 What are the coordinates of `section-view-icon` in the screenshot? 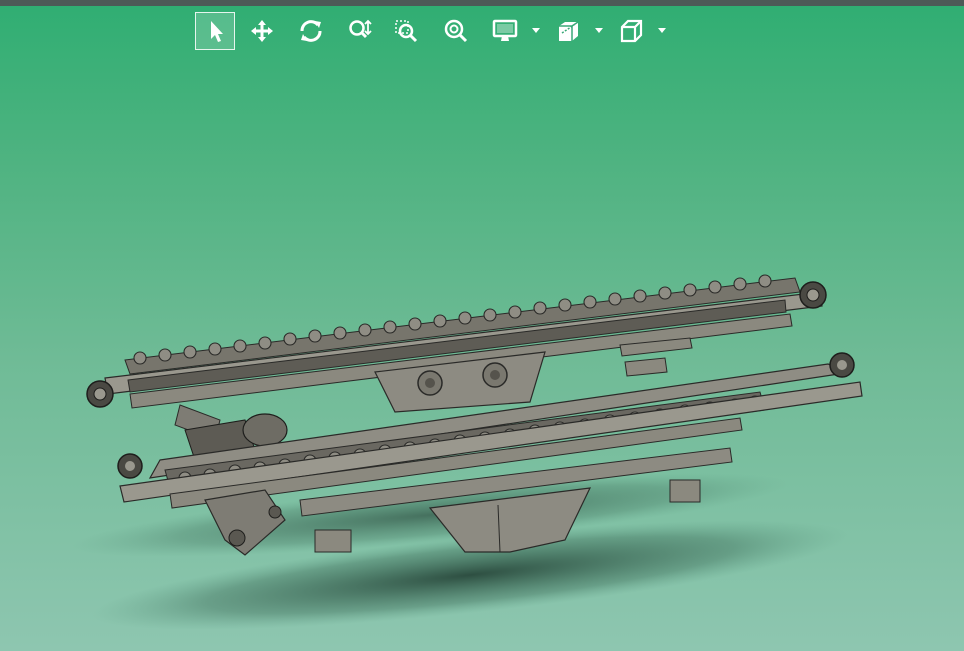 It's located at (569, 31).